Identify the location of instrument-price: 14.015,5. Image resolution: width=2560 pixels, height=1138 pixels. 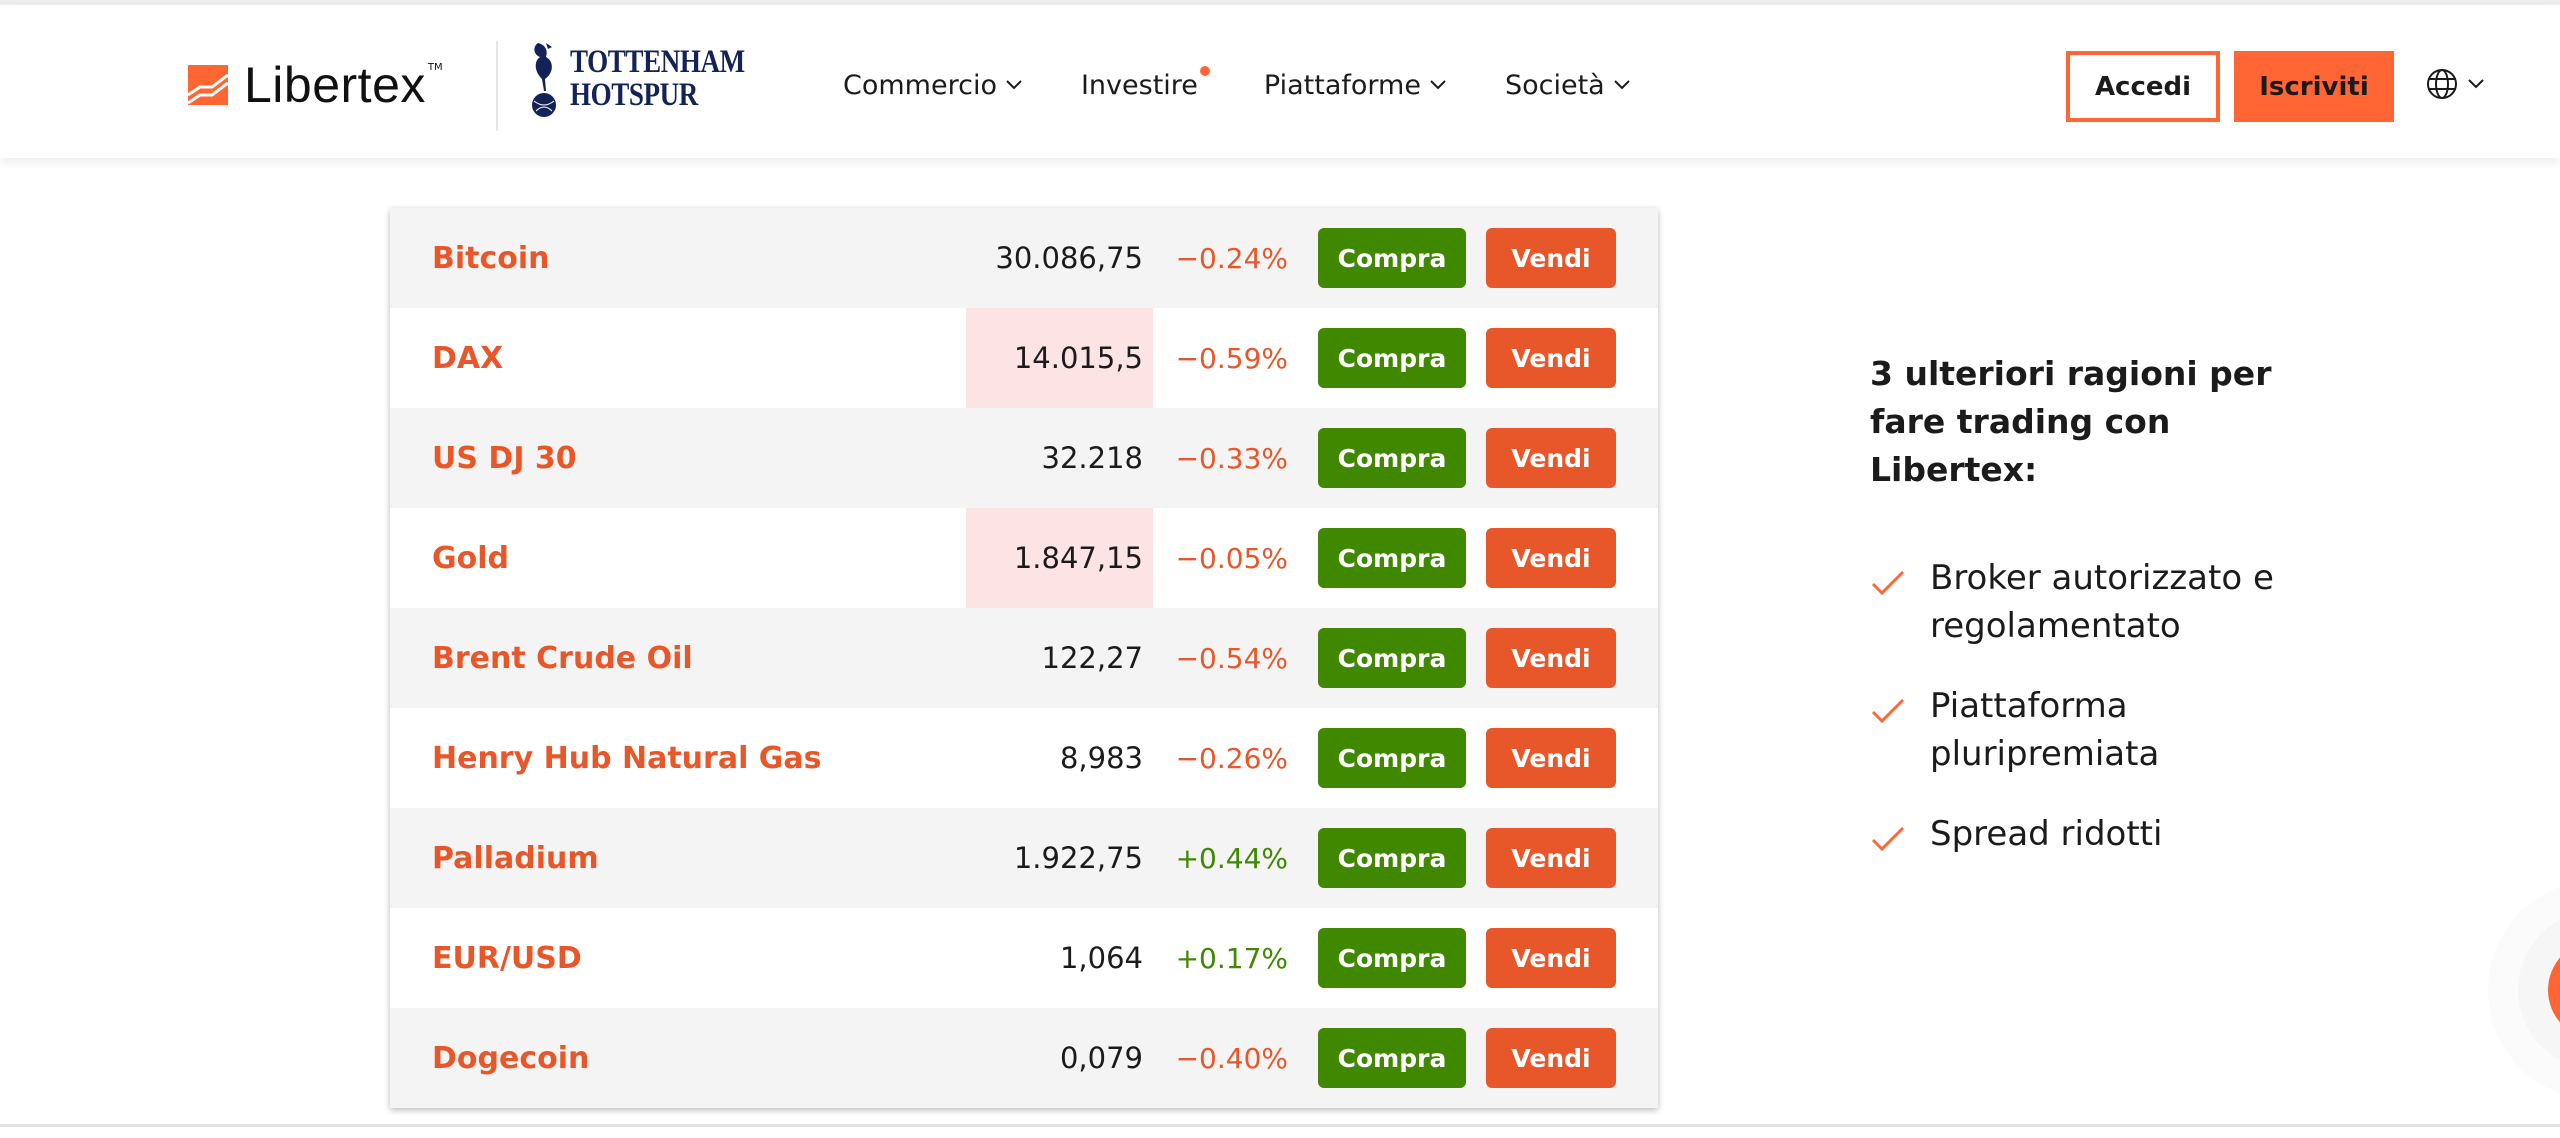
(1059, 358).